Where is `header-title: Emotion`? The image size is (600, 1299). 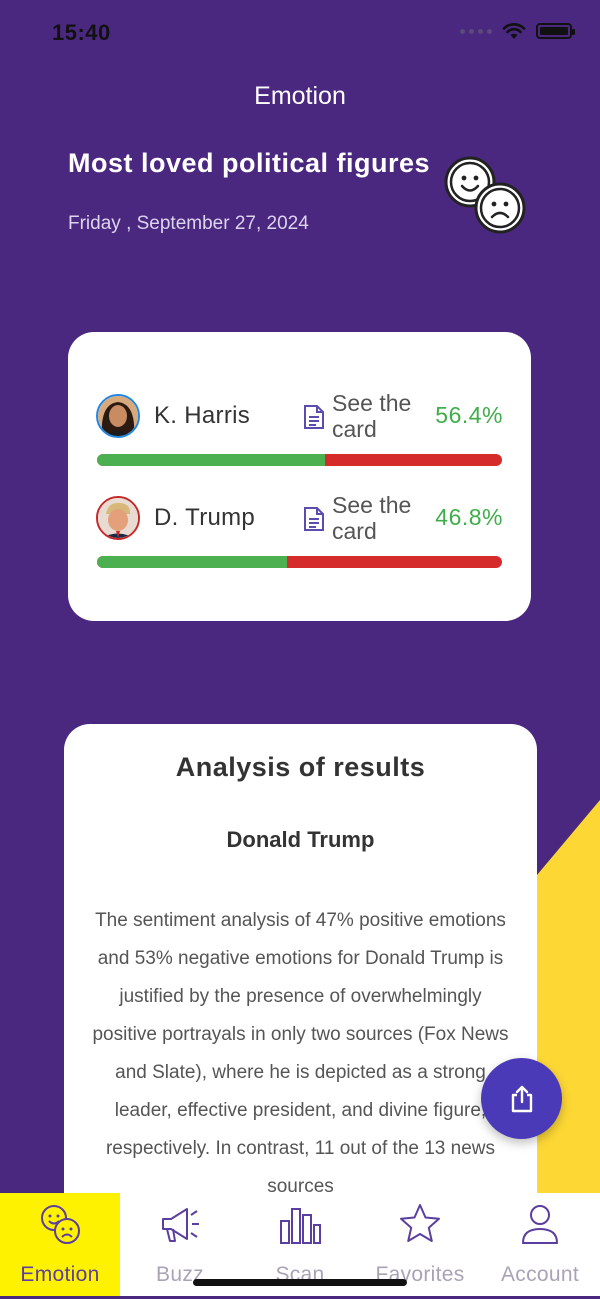
header-title: Emotion is located at coordinates (300, 96).